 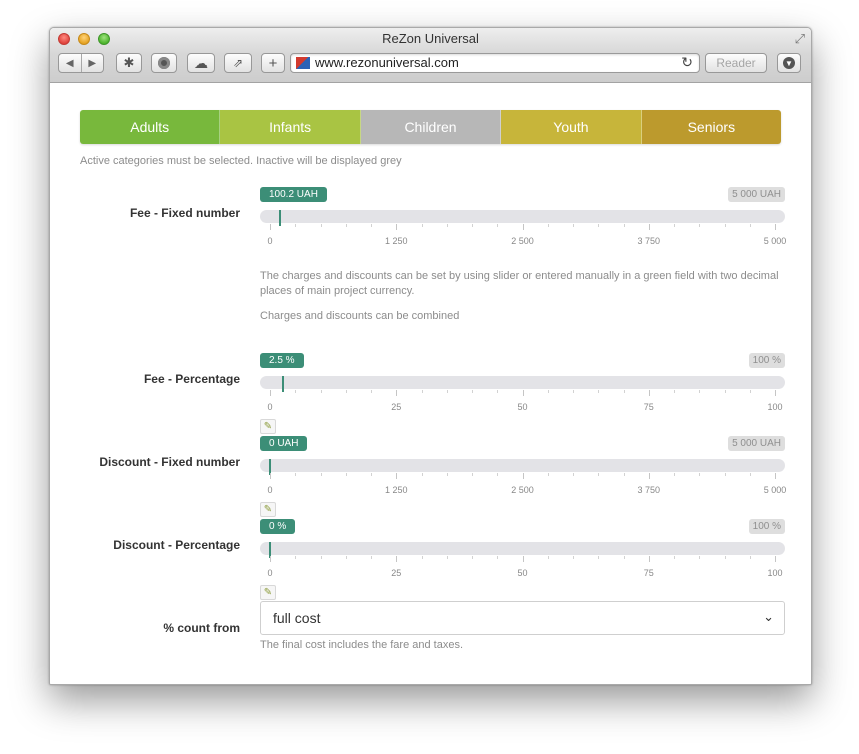 What do you see at coordinates (273, 63) in the screenshot?
I see `new-tab-button: +` at bounding box center [273, 63].